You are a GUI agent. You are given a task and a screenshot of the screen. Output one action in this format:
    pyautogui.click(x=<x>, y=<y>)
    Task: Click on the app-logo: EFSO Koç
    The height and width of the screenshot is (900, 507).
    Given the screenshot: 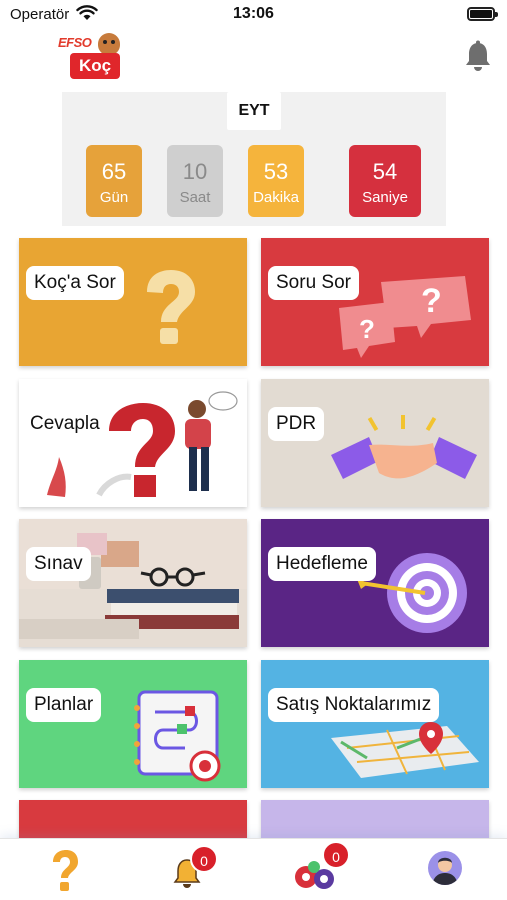 What is the action you would take?
    pyautogui.click(x=93, y=57)
    